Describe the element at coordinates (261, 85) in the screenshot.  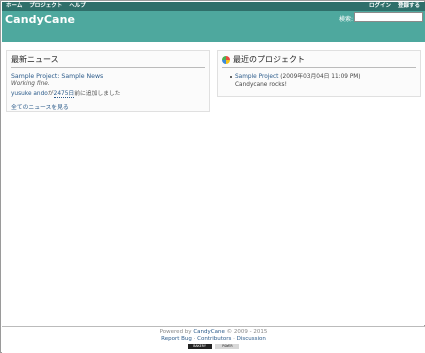
I see `project-description: Candycane rocks!` at that location.